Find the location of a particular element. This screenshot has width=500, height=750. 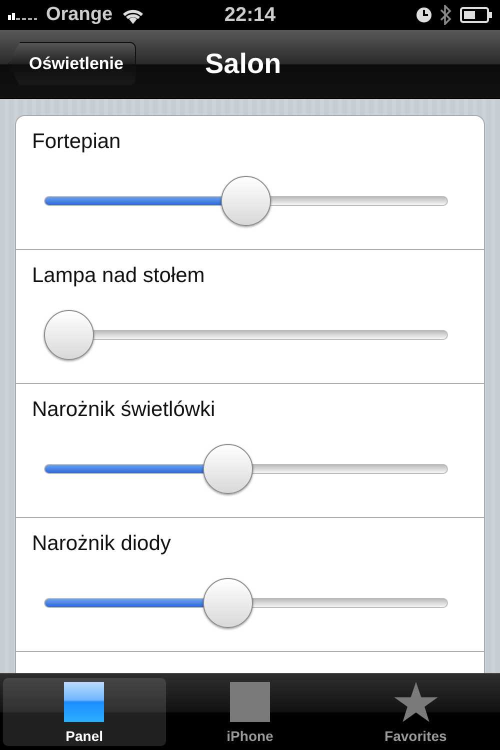

back-button: Oświetlenie is located at coordinates (72, 64).